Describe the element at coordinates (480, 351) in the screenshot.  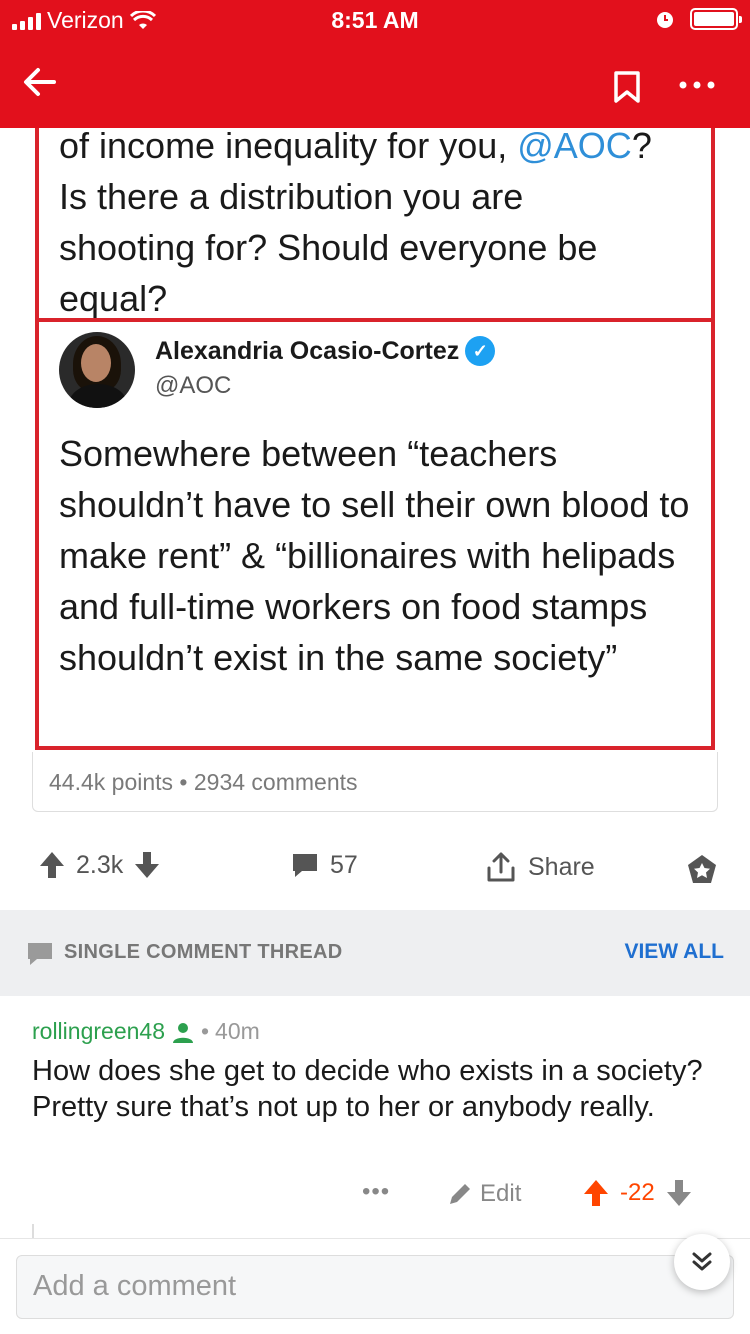
I see `verified-icon: ✓` at that location.